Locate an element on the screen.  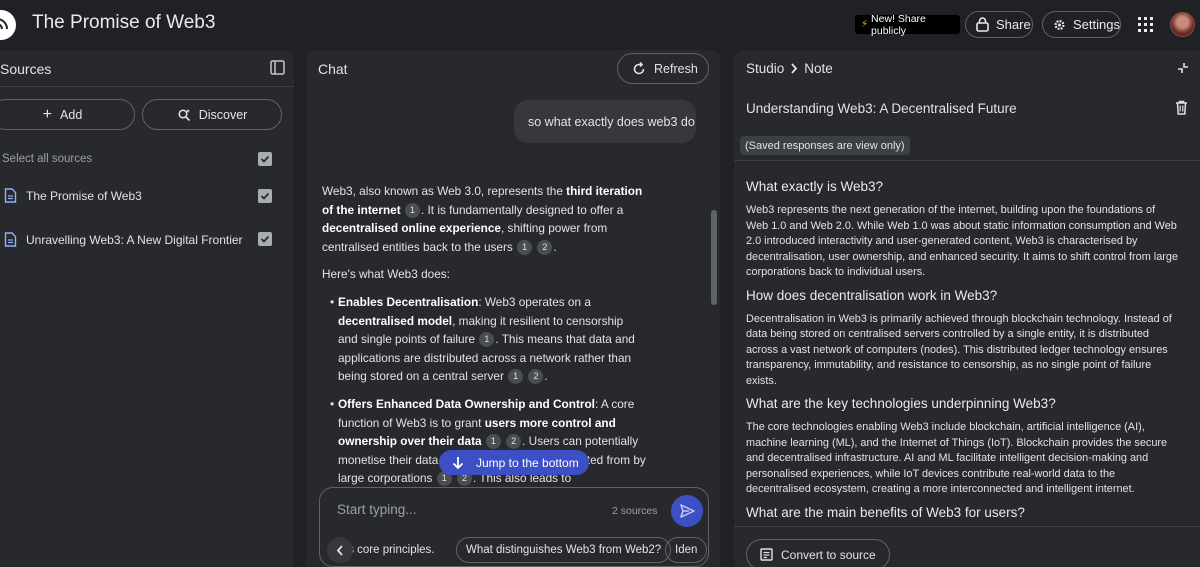
discover-button: Discover is located at coordinates (212, 114).